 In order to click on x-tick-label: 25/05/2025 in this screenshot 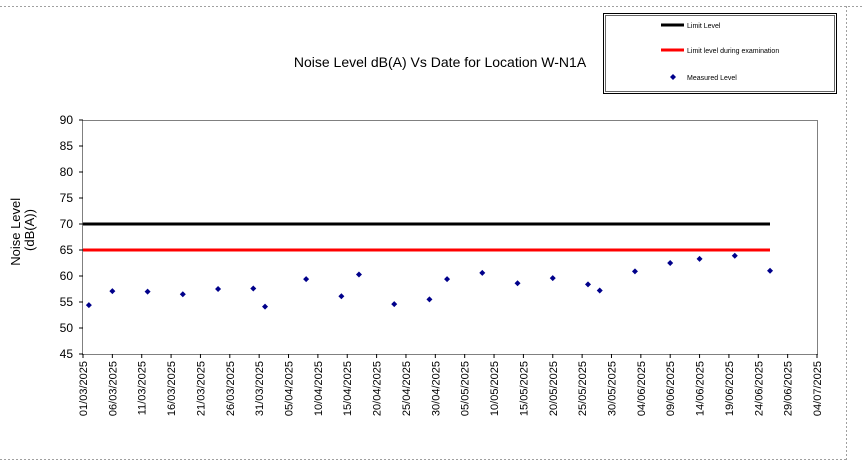, I will do `click(583, 388)`.